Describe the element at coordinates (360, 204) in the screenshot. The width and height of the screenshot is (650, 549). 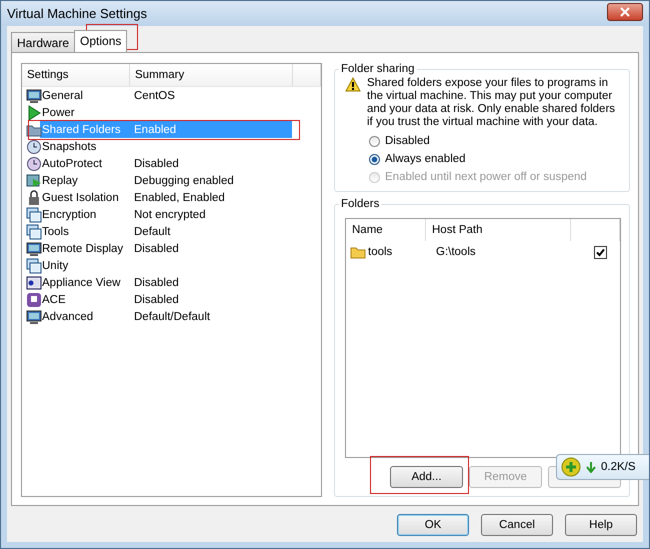
I see `group-title: Folders` at that location.